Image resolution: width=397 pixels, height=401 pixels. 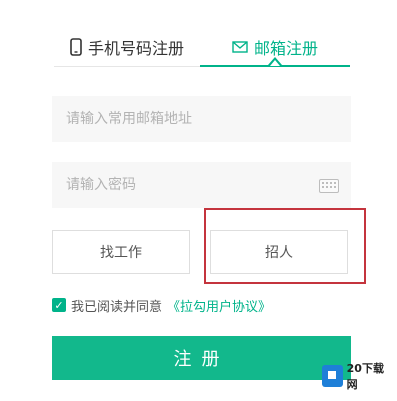 I want to click on password-input, so click(x=201, y=185).